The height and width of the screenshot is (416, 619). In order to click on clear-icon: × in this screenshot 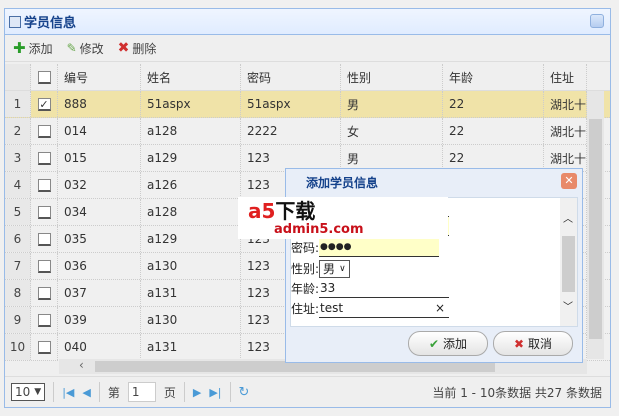, I will do `click(440, 308)`.